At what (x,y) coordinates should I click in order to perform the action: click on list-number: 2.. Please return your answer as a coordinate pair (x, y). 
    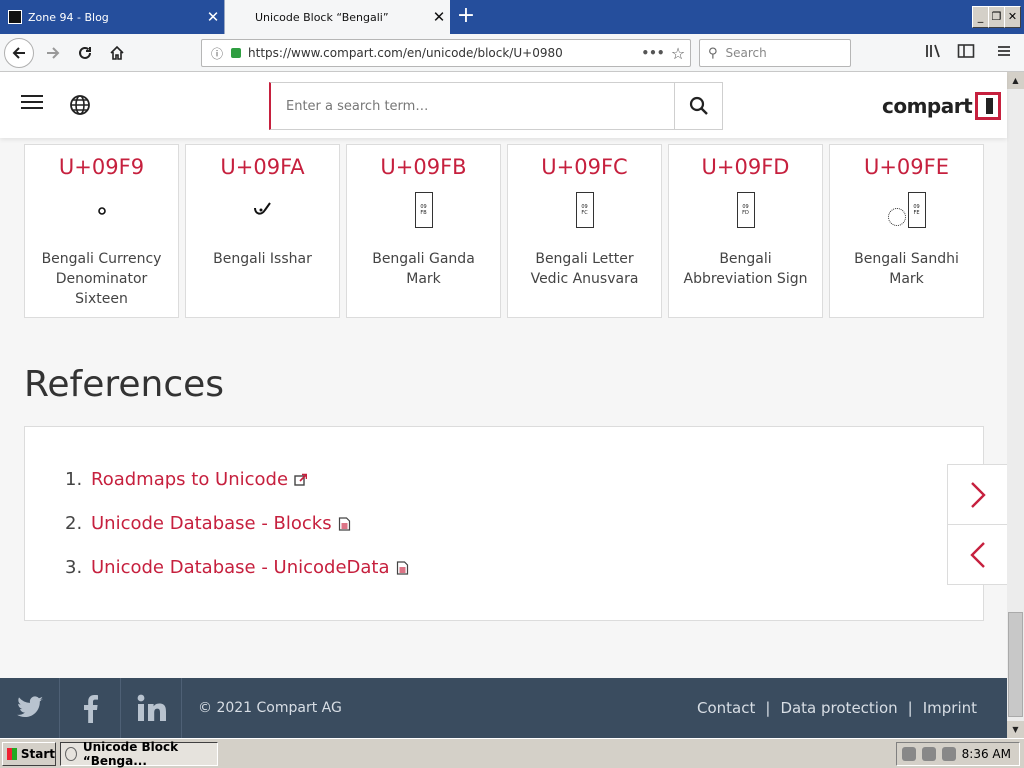
    Looking at the image, I should click on (74, 523).